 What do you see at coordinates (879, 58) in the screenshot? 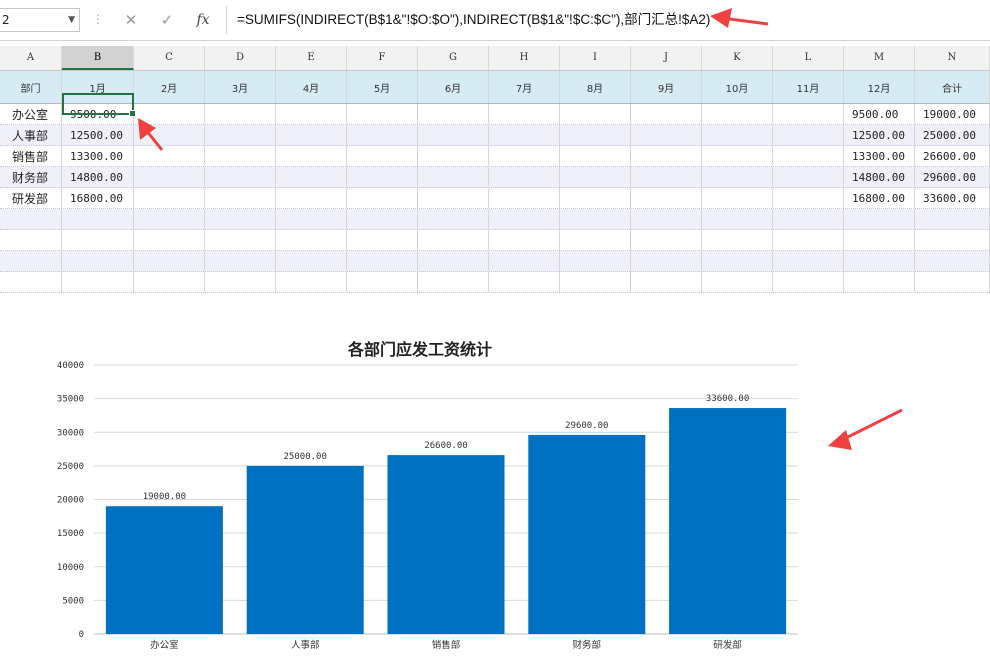
I see `column-header-m: M` at bounding box center [879, 58].